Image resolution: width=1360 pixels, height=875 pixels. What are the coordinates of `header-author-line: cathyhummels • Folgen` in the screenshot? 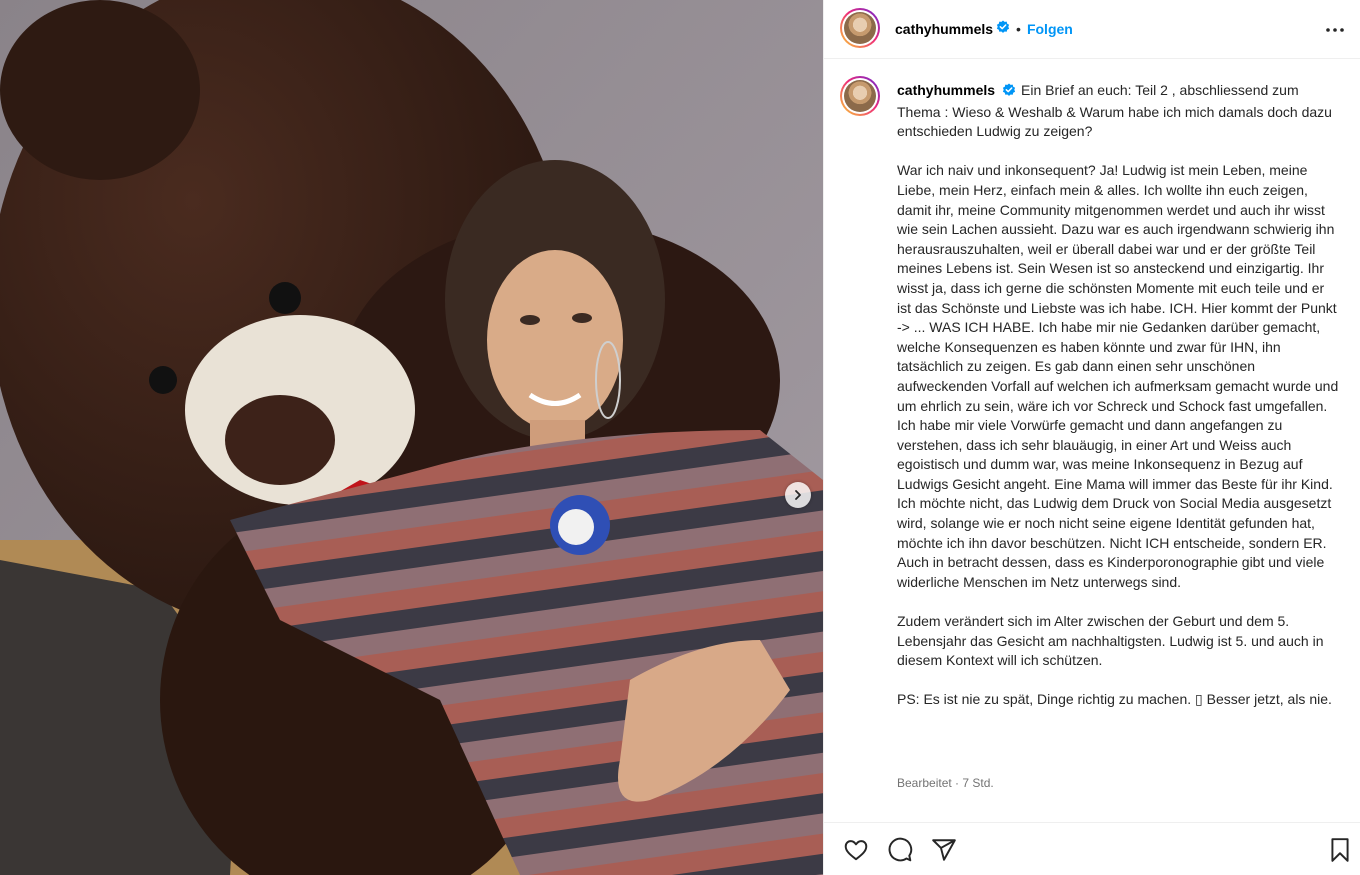 It's located at (984, 29).